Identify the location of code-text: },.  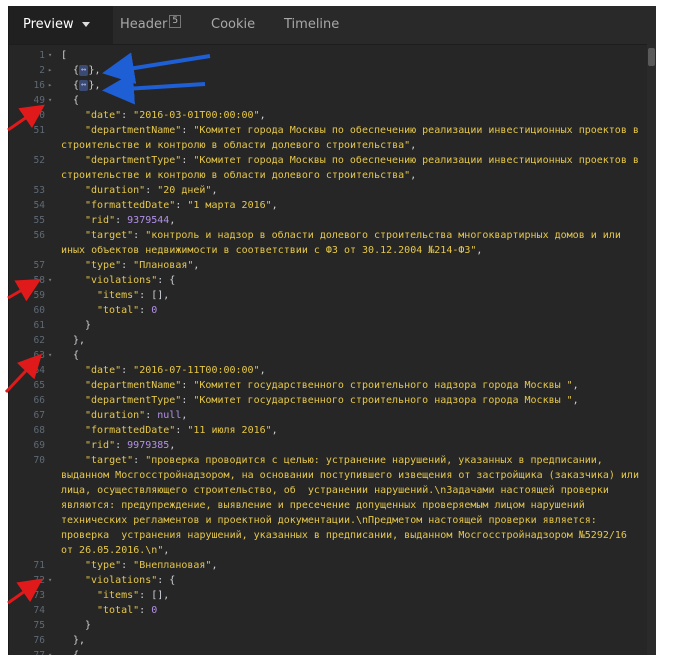
(79, 340).